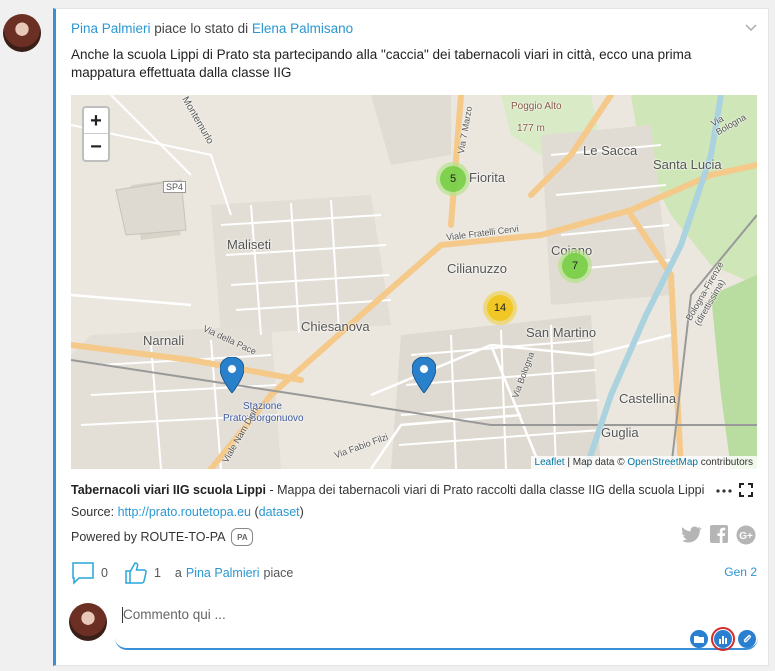 This screenshot has height=671, width=775. What do you see at coordinates (184, 512) in the screenshot?
I see `source-url-link: http://prato.routetopa.eu` at bounding box center [184, 512].